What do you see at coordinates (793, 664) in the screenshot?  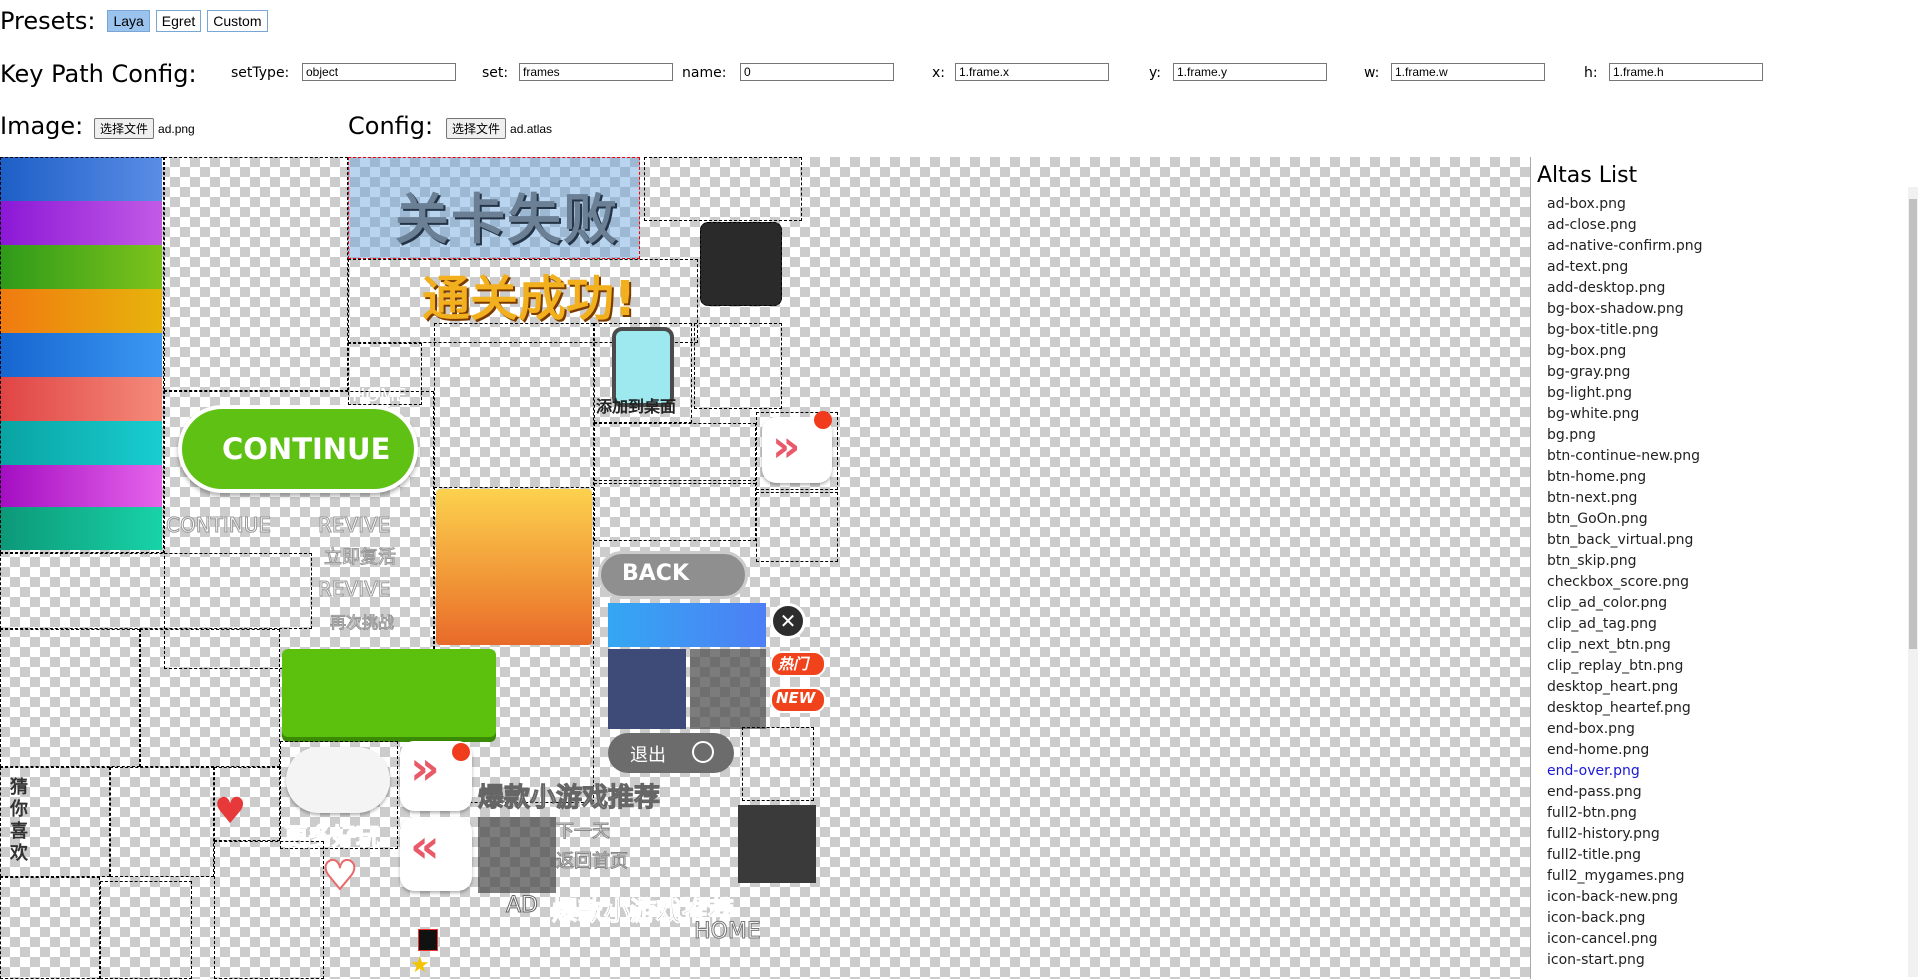 I see `hot-text: 热门` at bounding box center [793, 664].